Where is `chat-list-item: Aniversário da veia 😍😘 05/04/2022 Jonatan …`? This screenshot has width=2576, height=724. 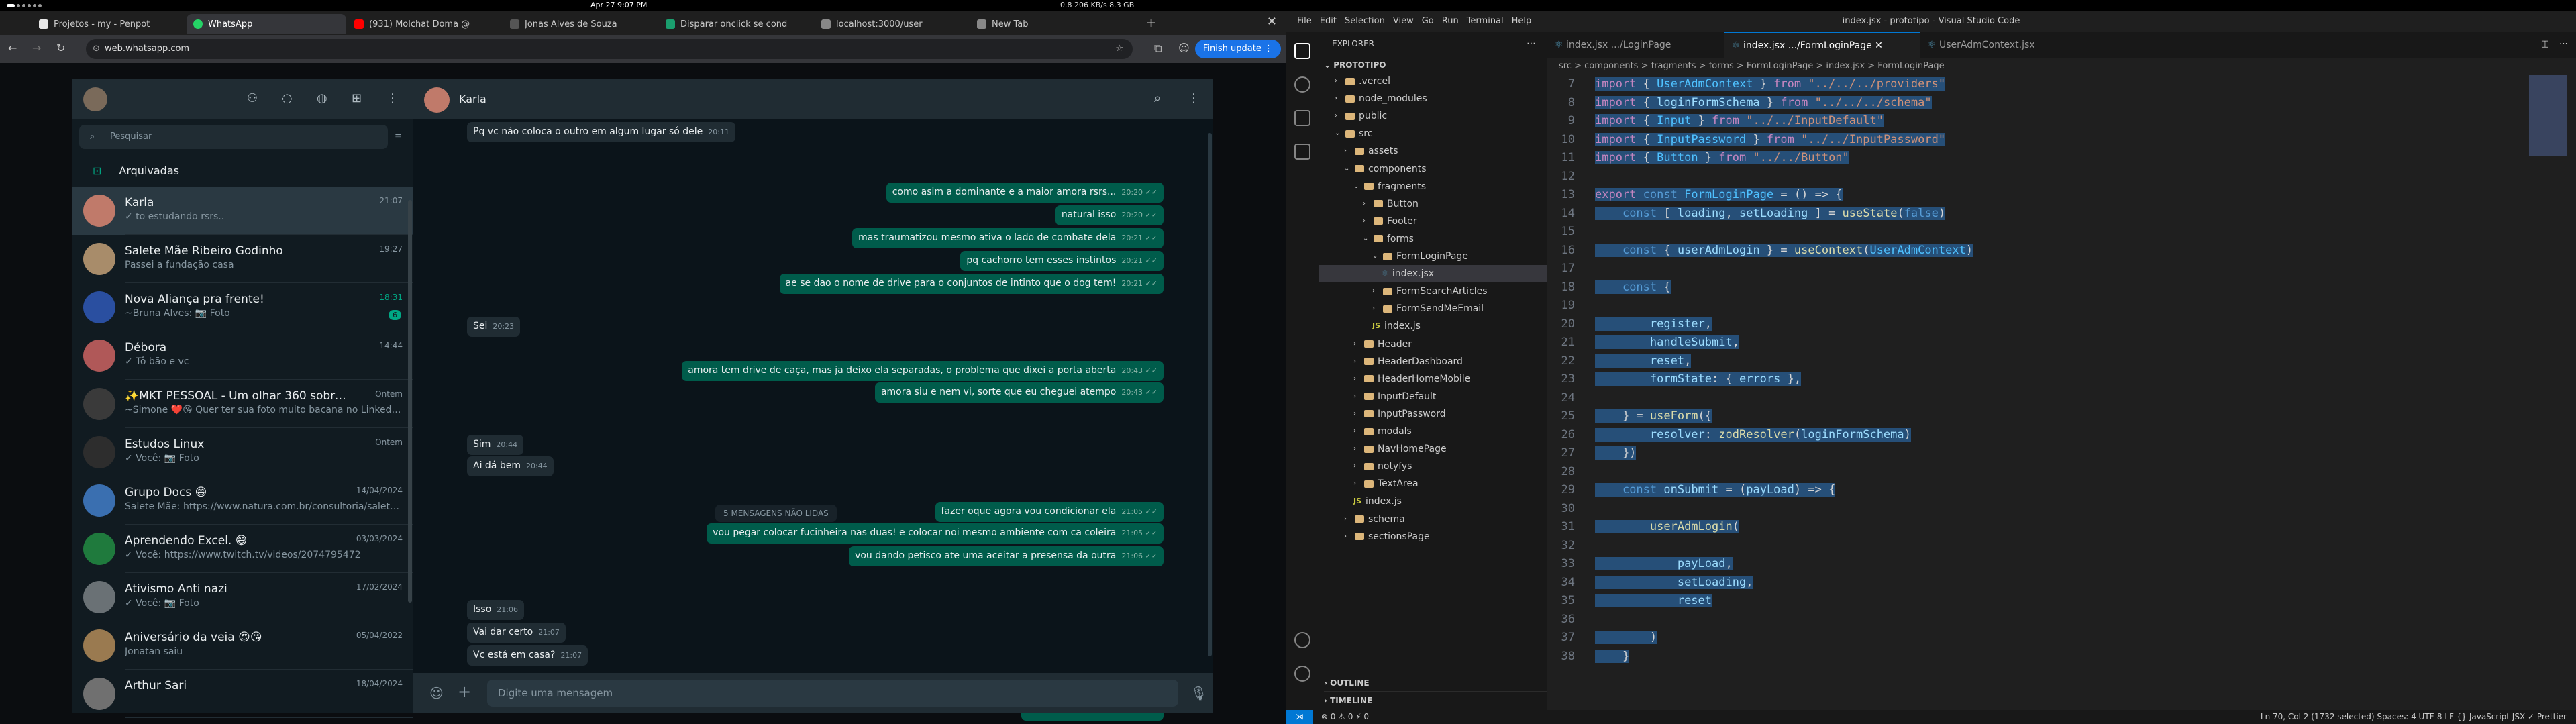
chat-list-item: Aniversário da veia 😍😘 05/04/2022 Jonatan … is located at coordinates (242, 645).